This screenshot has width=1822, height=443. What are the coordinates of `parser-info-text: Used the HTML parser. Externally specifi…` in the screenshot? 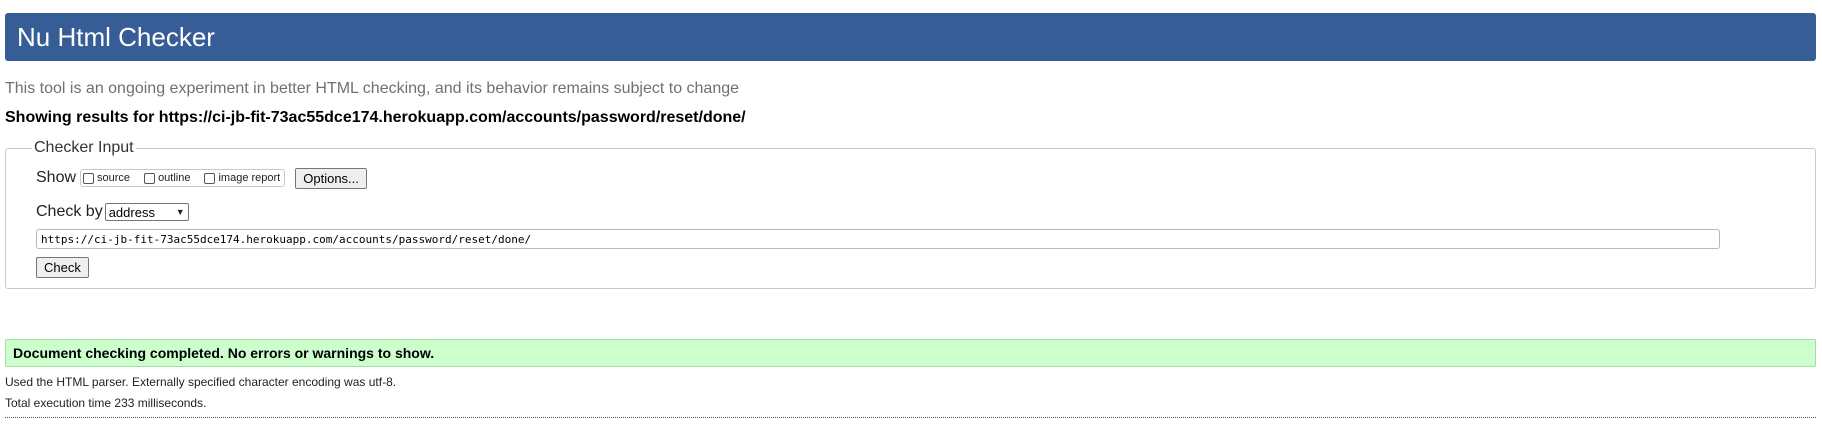 It's located at (201, 382).